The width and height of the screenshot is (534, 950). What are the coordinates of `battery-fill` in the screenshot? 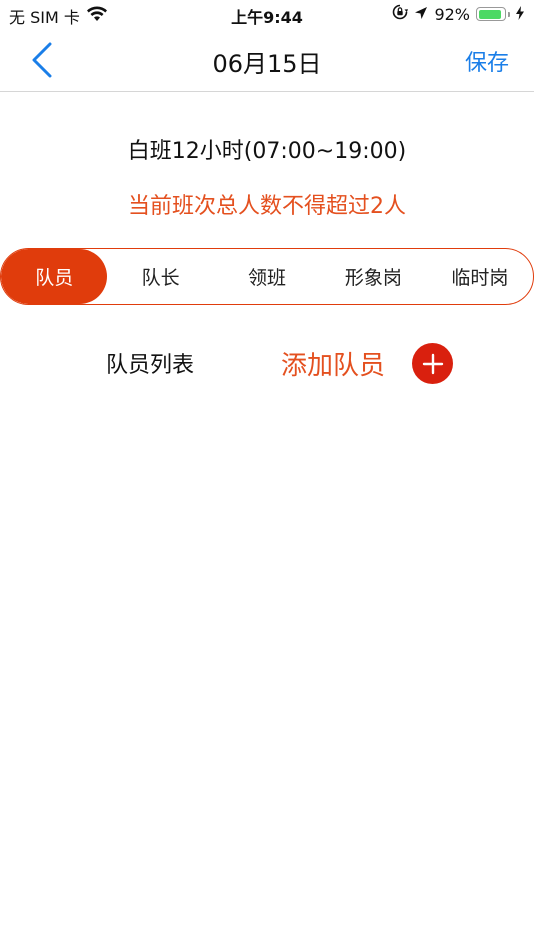 It's located at (490, 14).